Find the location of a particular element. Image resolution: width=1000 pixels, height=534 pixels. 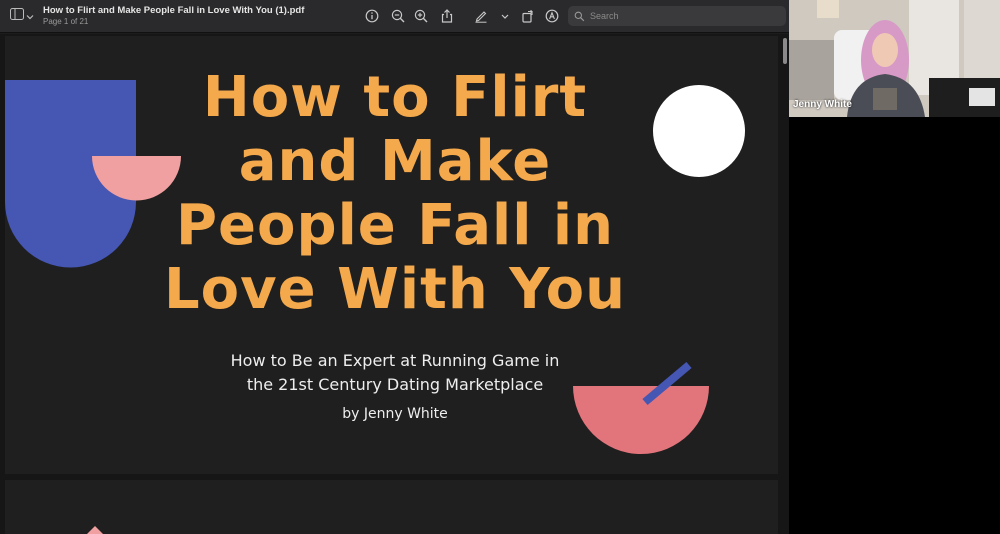

sidebar-toggle-button is located at coordinates (23, 16).